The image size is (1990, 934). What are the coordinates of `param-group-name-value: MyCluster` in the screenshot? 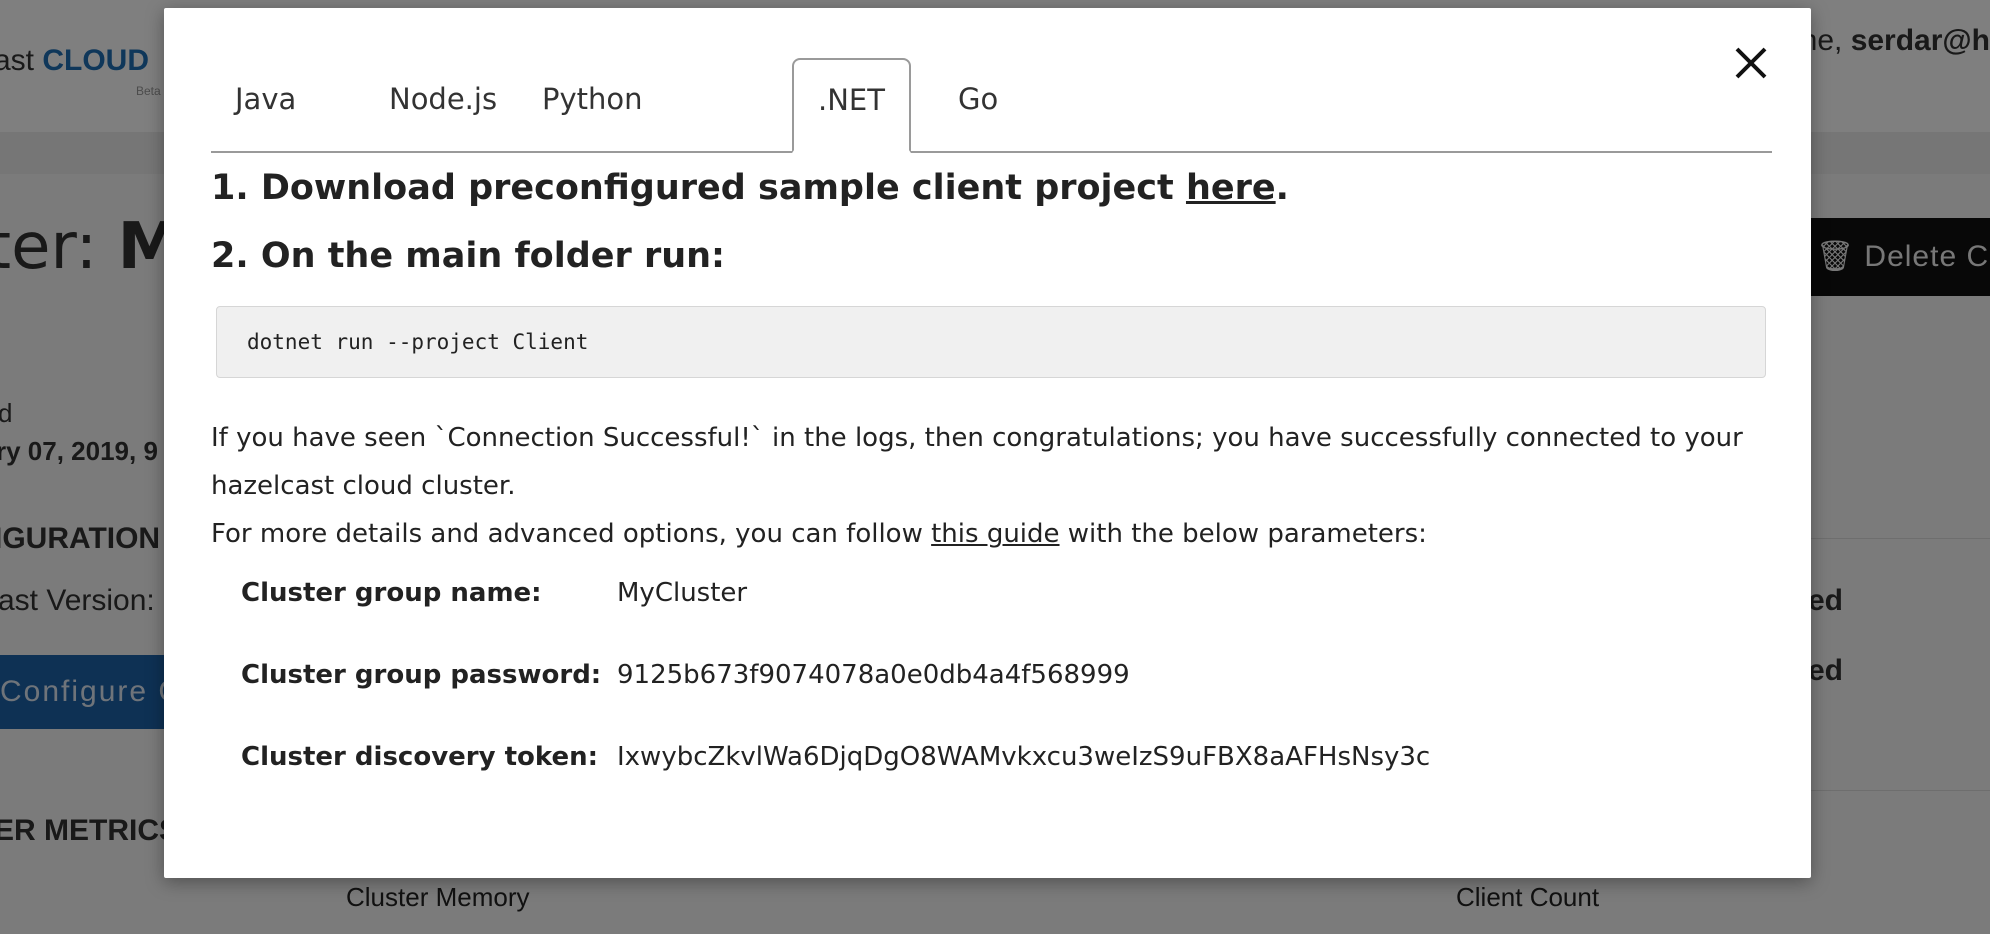 It's located at (682, 593).